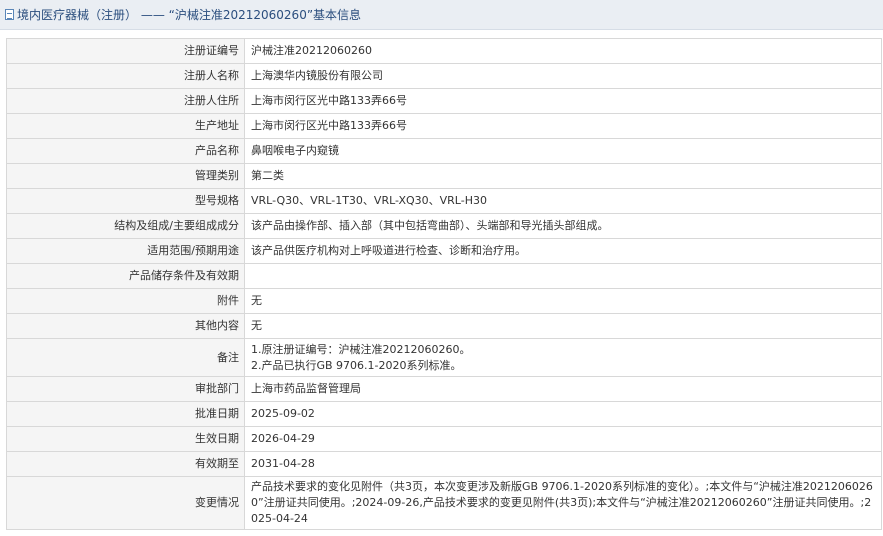 This screenshot has width=883, height=536. What do you see at coordinates (563, 151) in the screenshot?
I see `field-value: 鼻咽喉电子内窥镜` at bounding box center [563, 151].